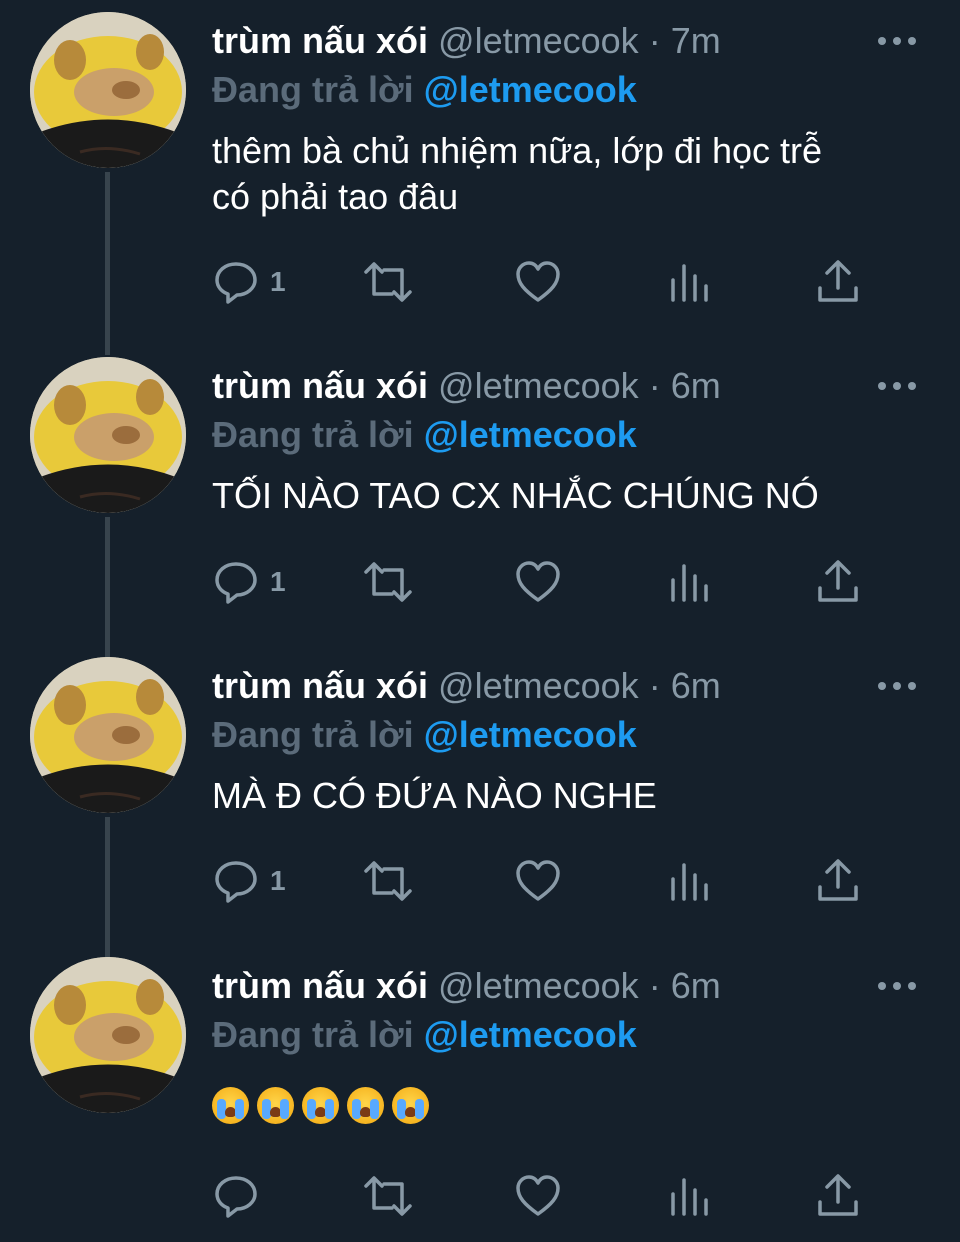  I want to click on timestamp: 7m, so click(696, 40).